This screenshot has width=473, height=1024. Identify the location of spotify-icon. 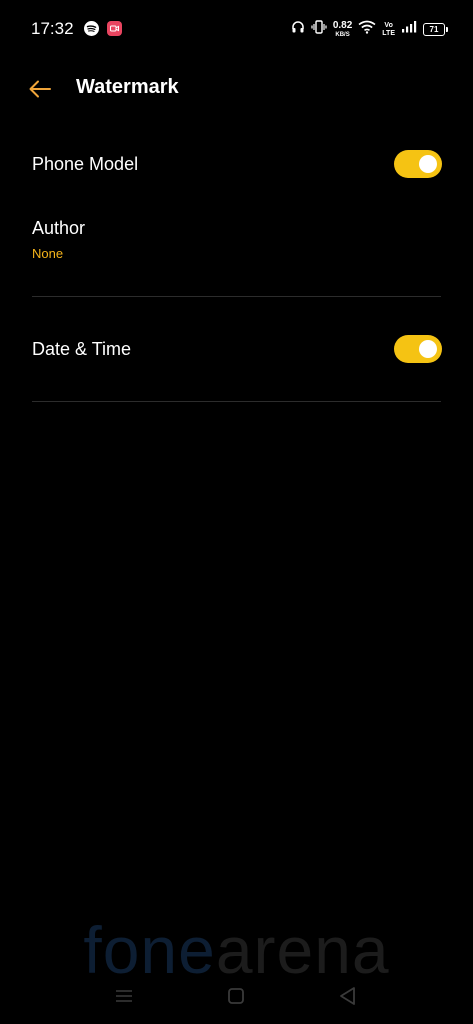
(91, 28).